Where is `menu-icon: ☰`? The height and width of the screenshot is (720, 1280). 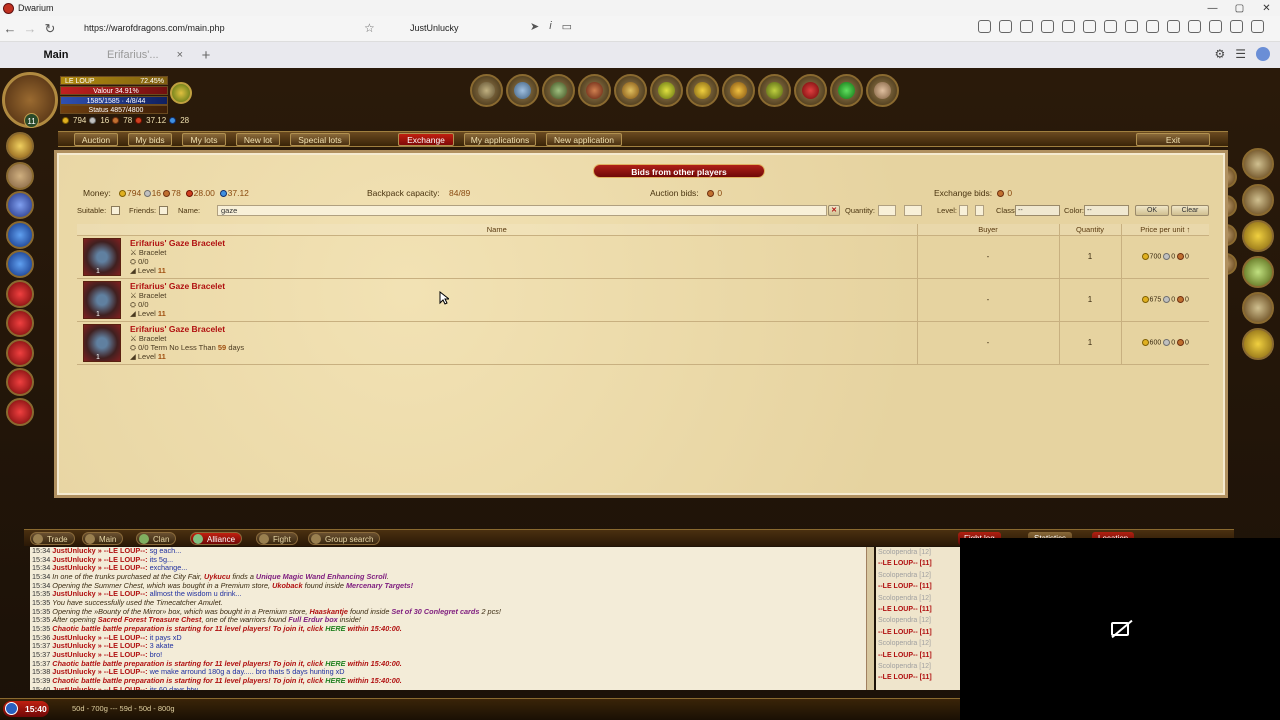 menu-icon: ☰ is located at coordinates (1240, 54).